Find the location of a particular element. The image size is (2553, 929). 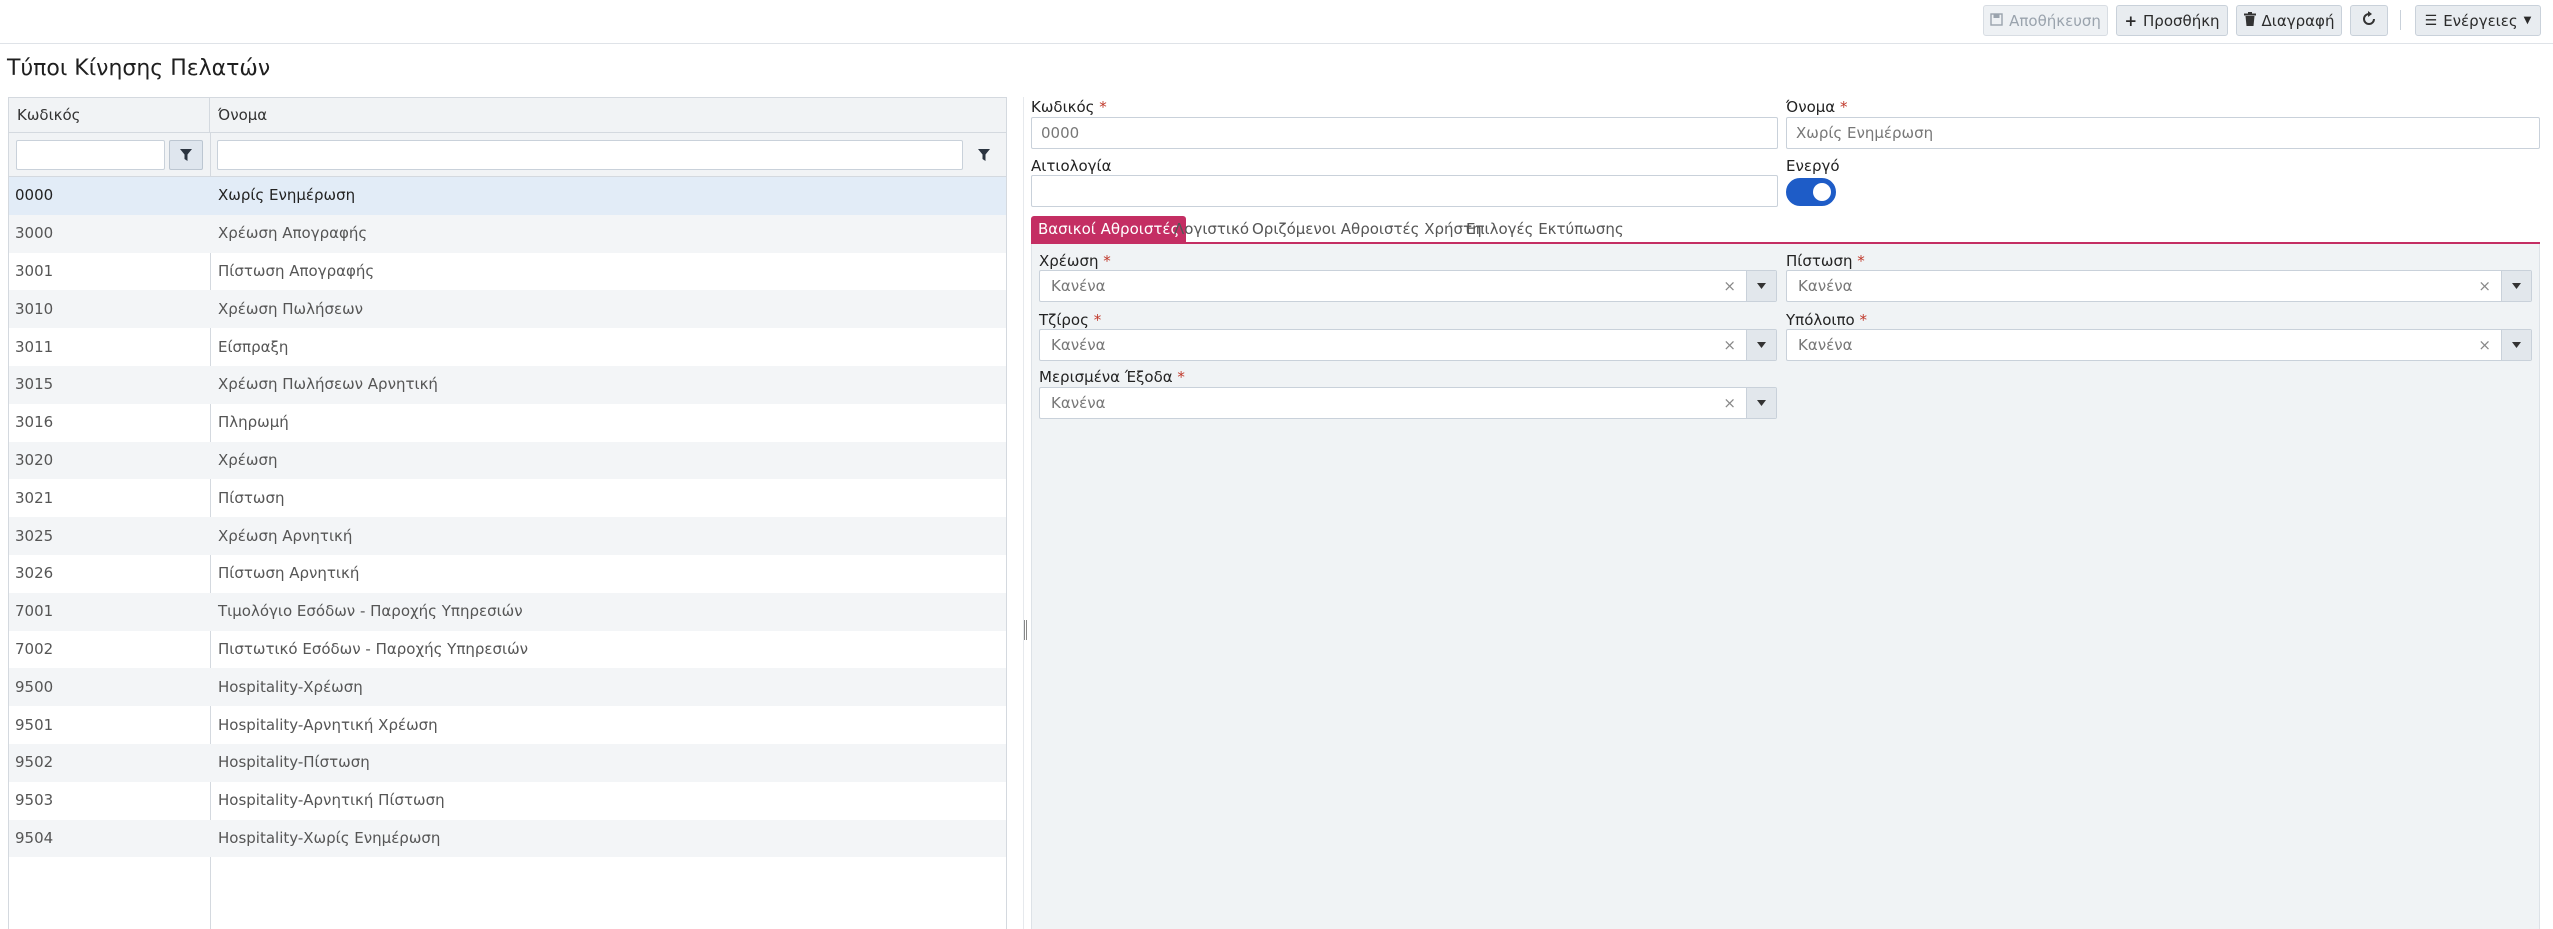

row-code-cell: 9504 is located at coordinates (34, 837).